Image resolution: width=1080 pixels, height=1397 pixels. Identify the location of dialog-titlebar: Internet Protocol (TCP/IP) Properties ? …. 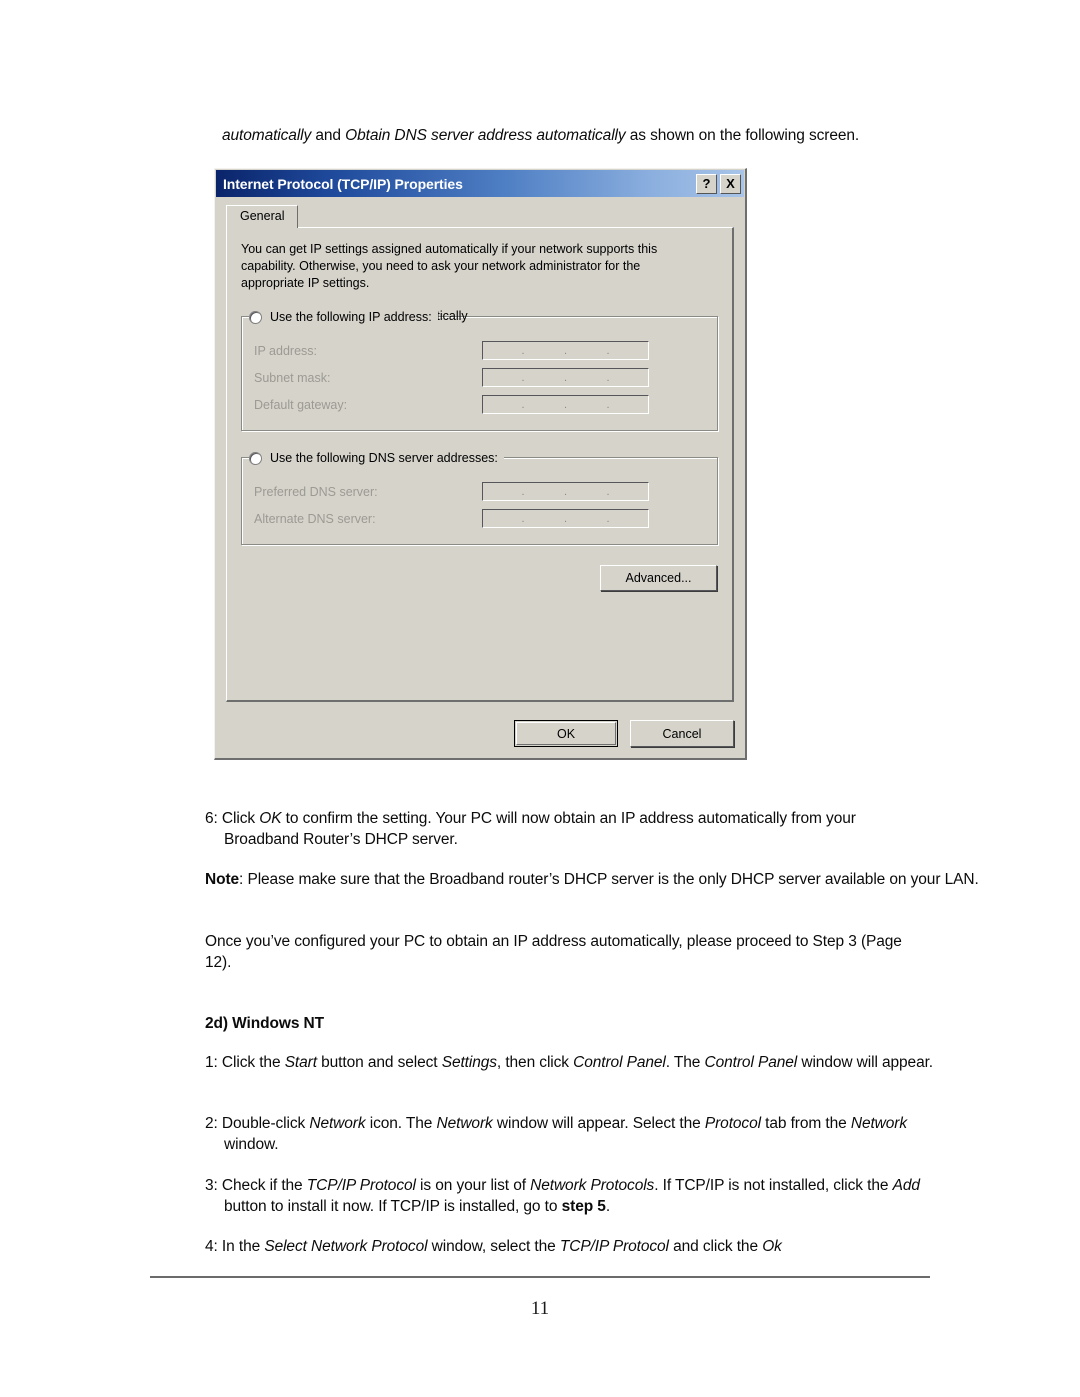
(480, 183).